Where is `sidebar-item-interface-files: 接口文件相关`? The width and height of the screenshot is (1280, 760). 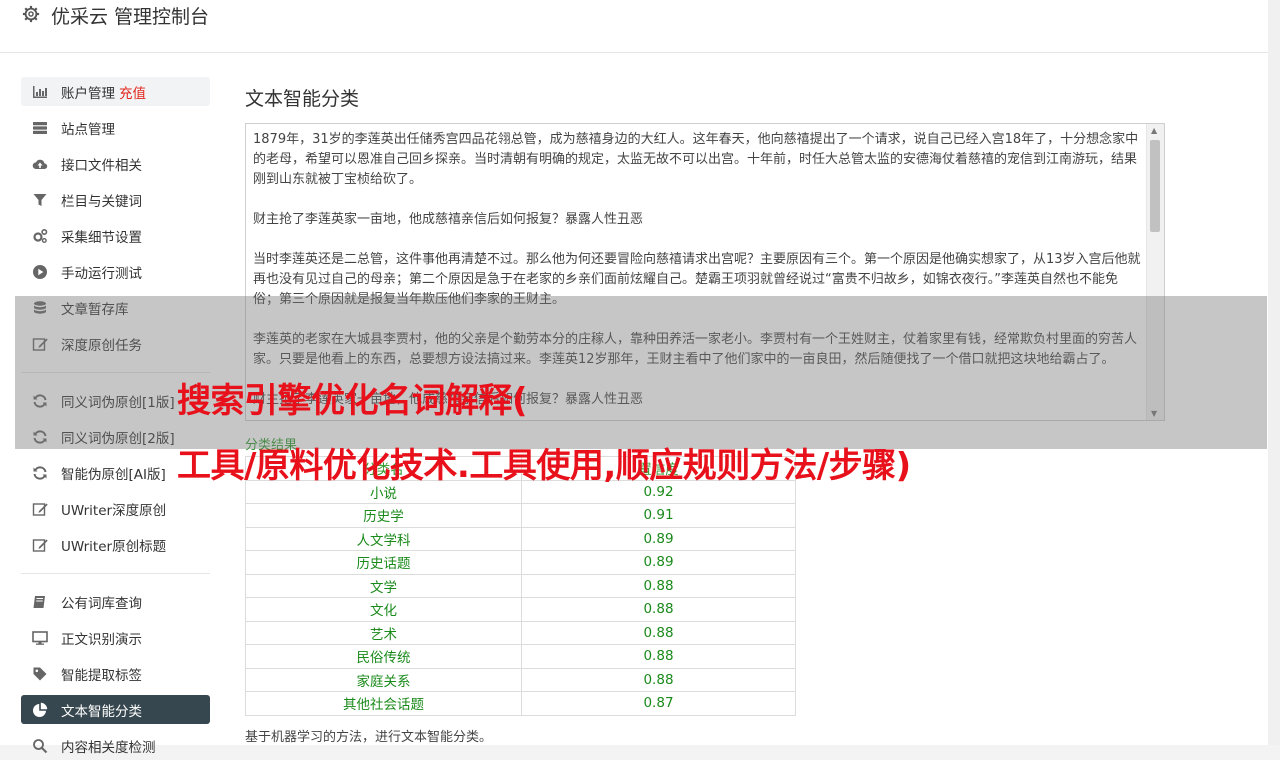
sidebar-item-interface-files: 接口文件相关 is located at coordinates (115, 163).